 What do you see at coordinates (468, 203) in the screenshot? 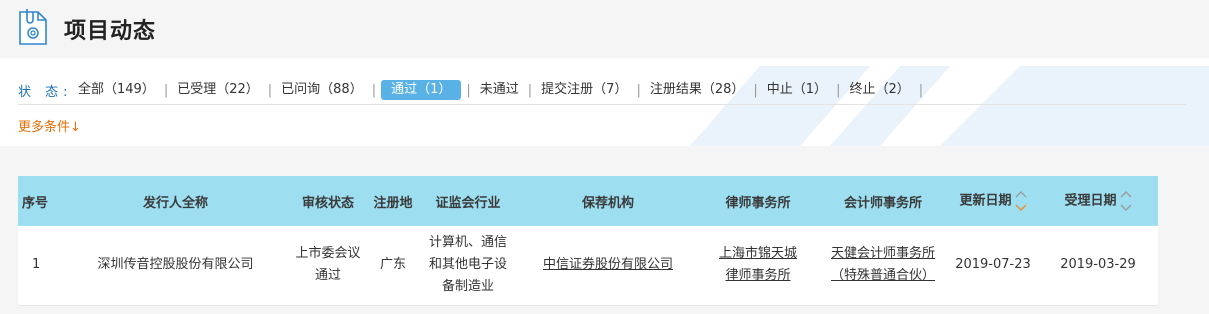
I see `column-header-industry: 证监会行业` at bounding box center [468, 203].